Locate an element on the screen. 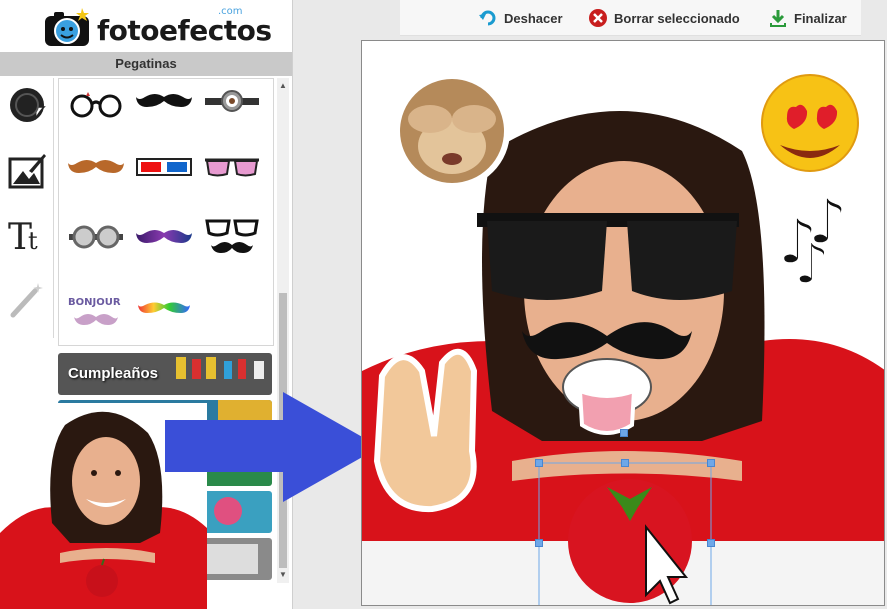  finish-label: Finalizar is located at coordinates (820, 18).